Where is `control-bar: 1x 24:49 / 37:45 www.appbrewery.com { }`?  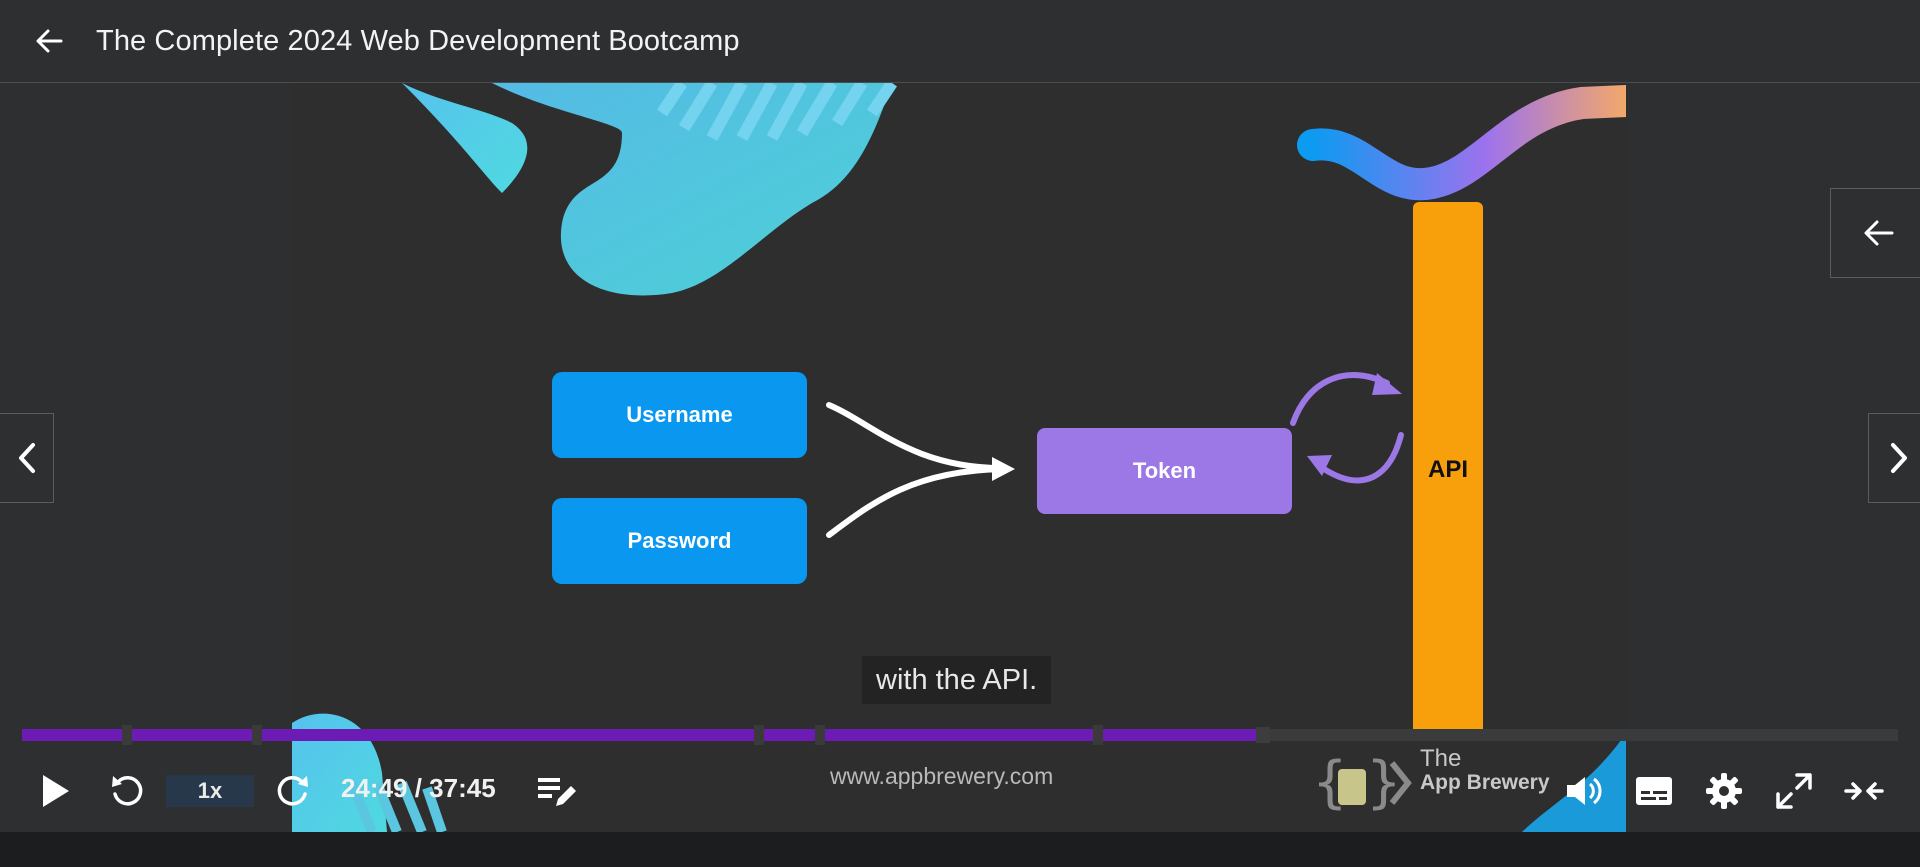 control-bar: 1x 24:49 / 37:45 www.appbrewery.com { } is located at coordinates (960, 788).